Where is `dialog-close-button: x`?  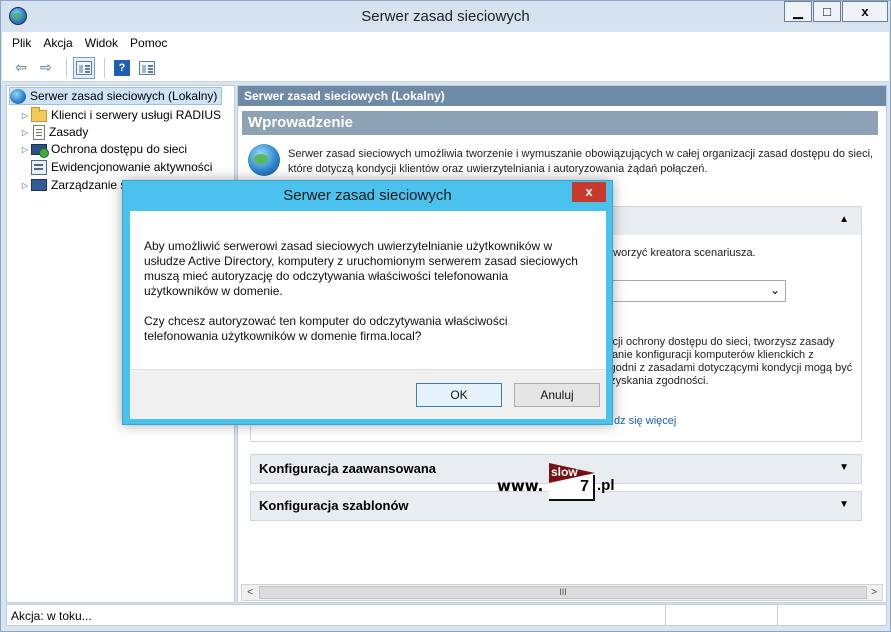
dialog-close-button: x is located at coordinates (589, 192).